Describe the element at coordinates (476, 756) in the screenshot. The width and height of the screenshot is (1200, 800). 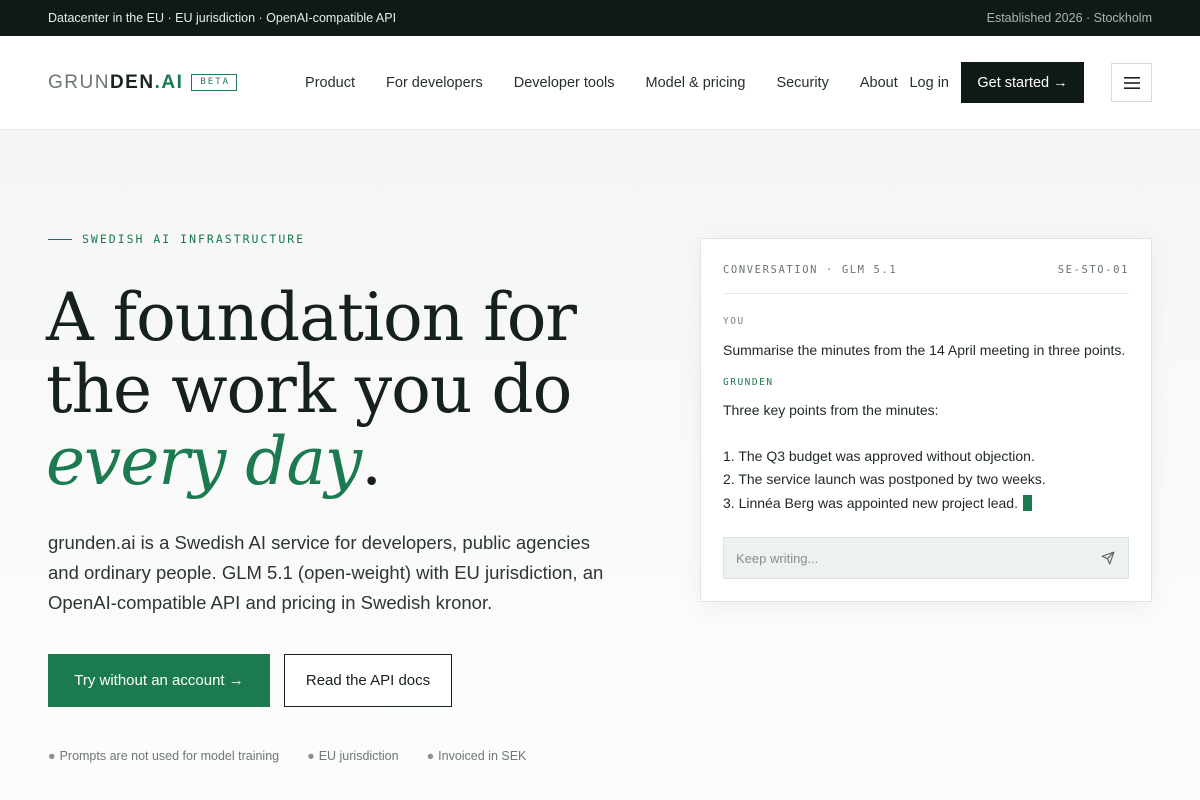
I see `trust-item: ● Invoiced in SEK` at that location.